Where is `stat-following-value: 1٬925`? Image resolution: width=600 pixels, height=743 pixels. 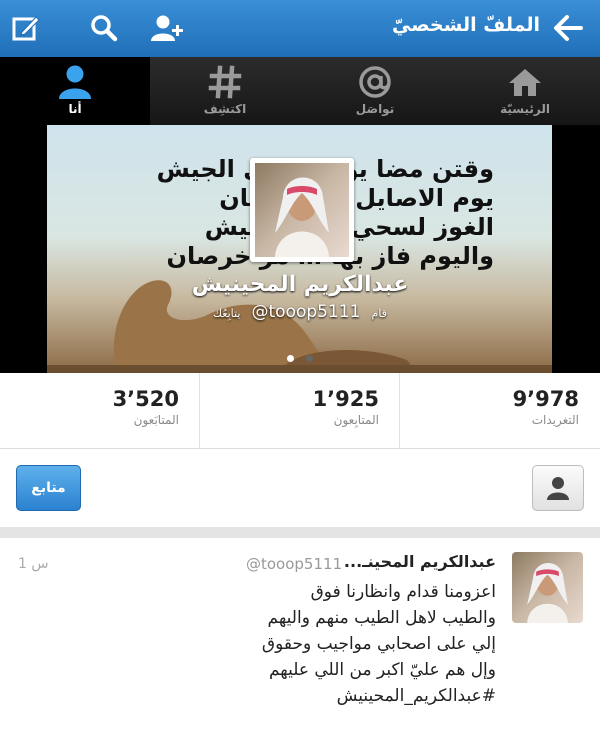 stat-following-value: 1٬925 is located at coordinates (345, 399).